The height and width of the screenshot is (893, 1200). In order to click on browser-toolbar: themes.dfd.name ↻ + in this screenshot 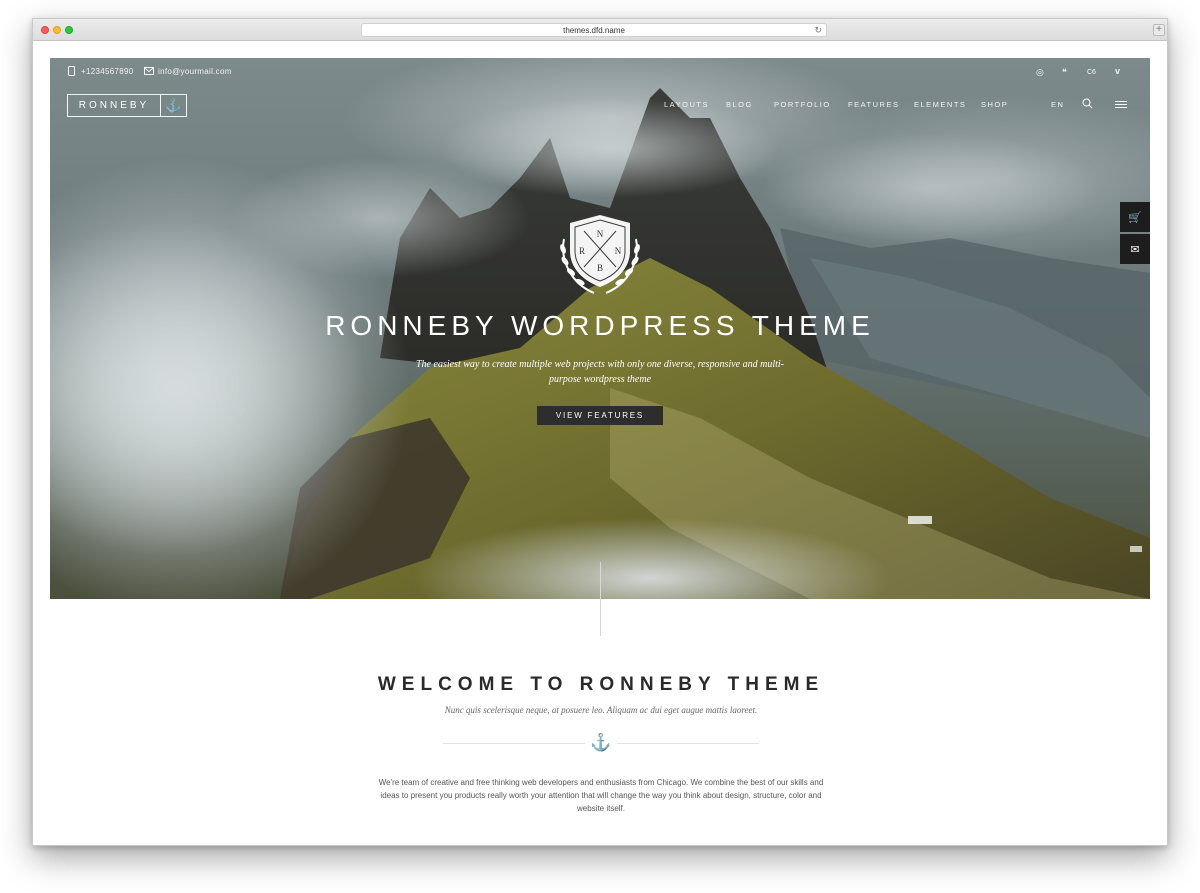, I will do `click(600, 30)`.